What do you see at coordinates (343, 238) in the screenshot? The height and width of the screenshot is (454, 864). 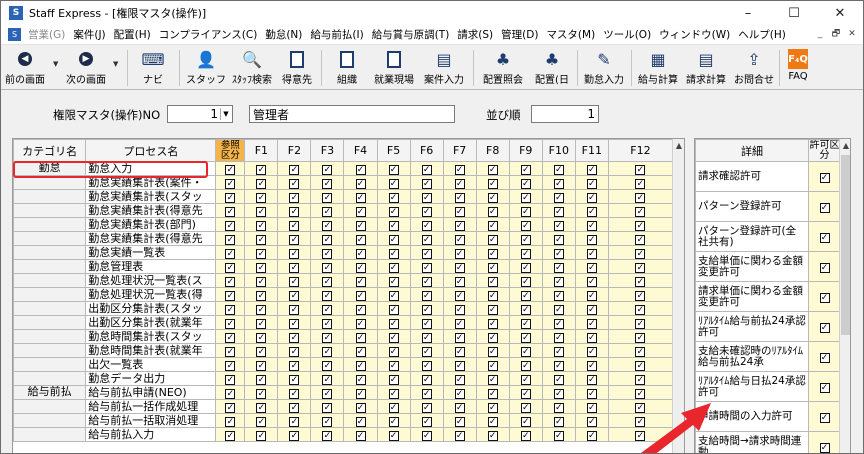 I see `table-row: 勤怠実績集計表(得意先 ✓ ✓ ✓ ✓ ✓ ✓ ✓ ✓ ✓ ✓ ✓ ✓ ✓` at bounding box center [343, 238].